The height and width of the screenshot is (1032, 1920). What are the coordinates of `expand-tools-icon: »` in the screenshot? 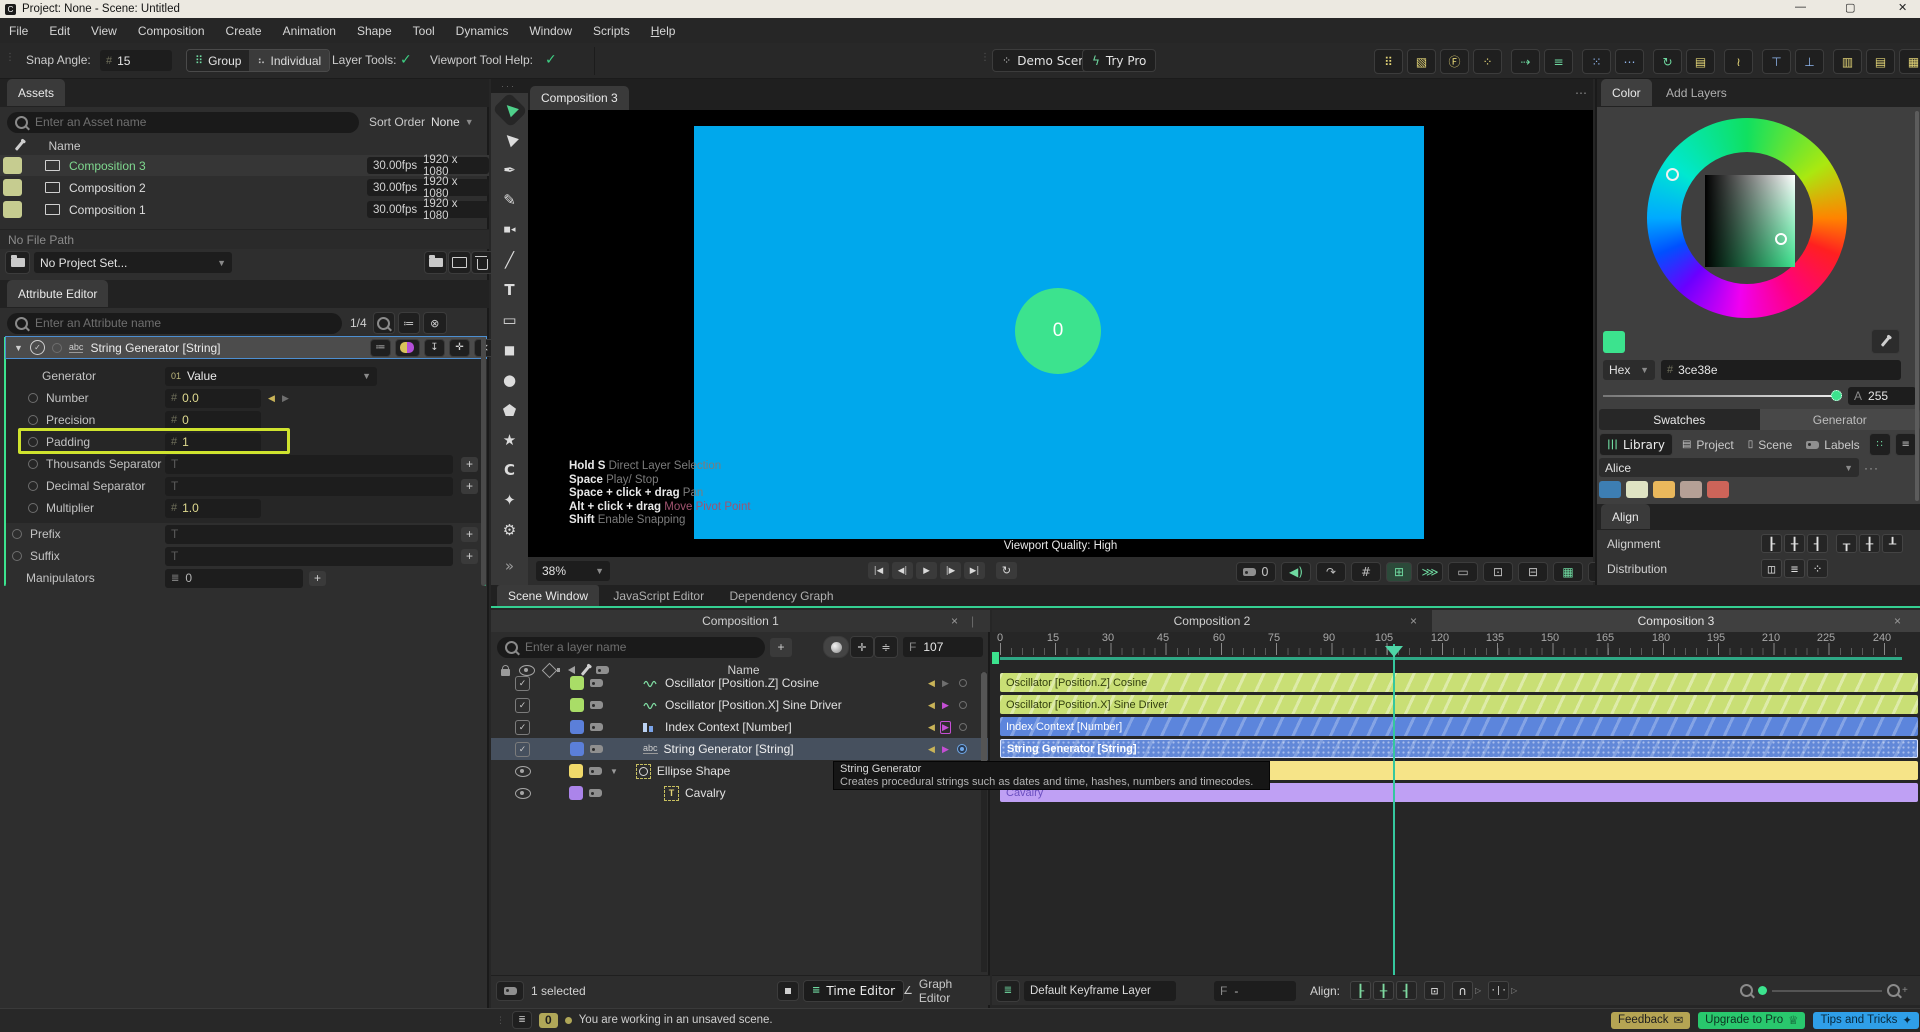 It's located at (510, 566).